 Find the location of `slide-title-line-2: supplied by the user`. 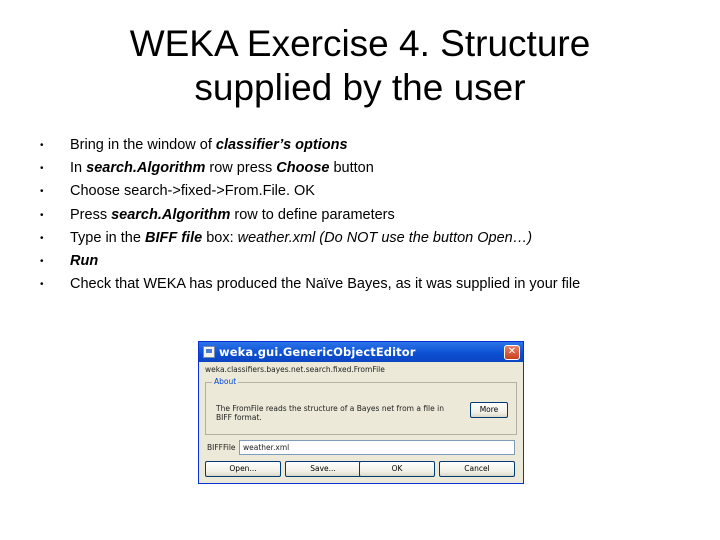

slide-title-line-2: supplied by the user is located at coordinates (360, 87).